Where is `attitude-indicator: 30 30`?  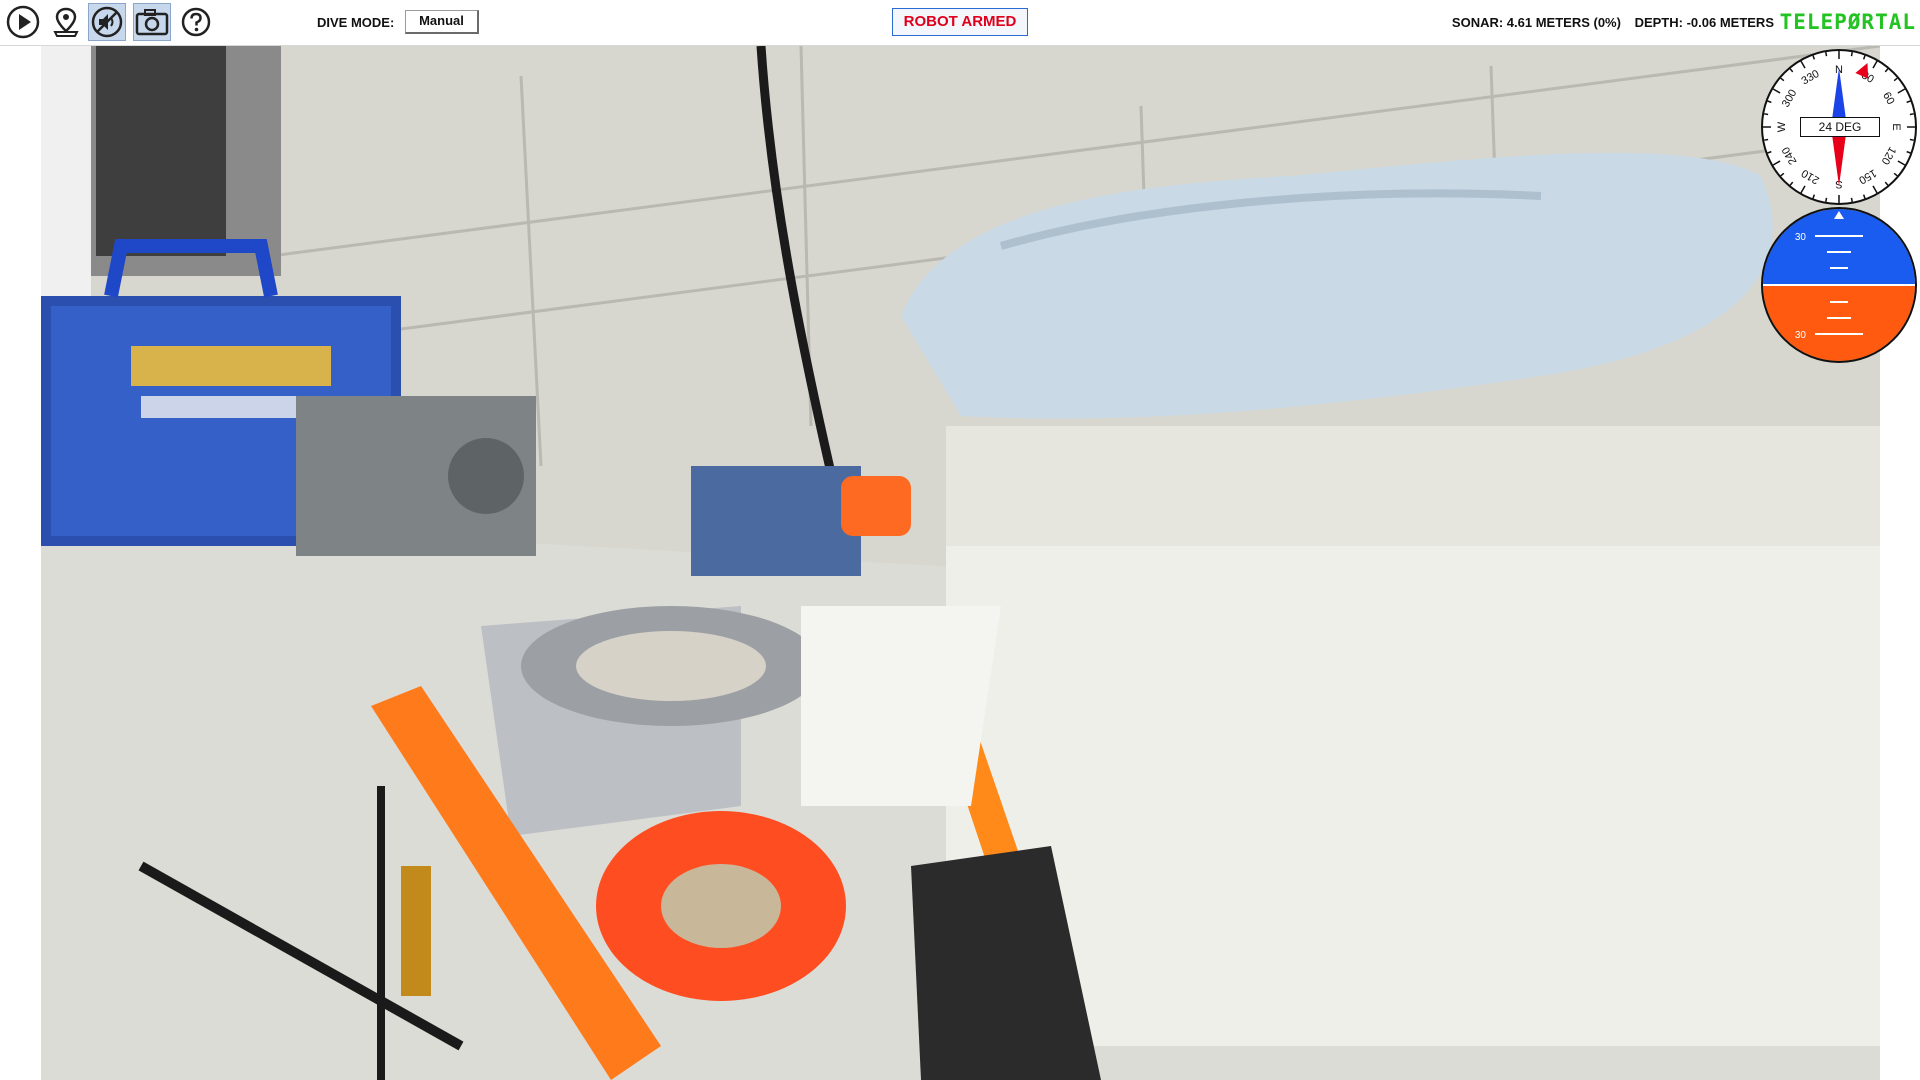
attitude-indicator: 30 30 is located at coordinates (1839, 285).